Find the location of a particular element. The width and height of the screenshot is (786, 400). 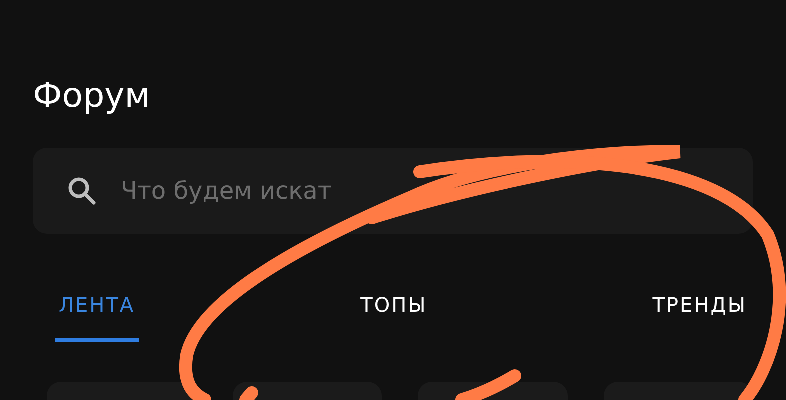

tab: ЛЕНТА is located at coordinates (97, 314).